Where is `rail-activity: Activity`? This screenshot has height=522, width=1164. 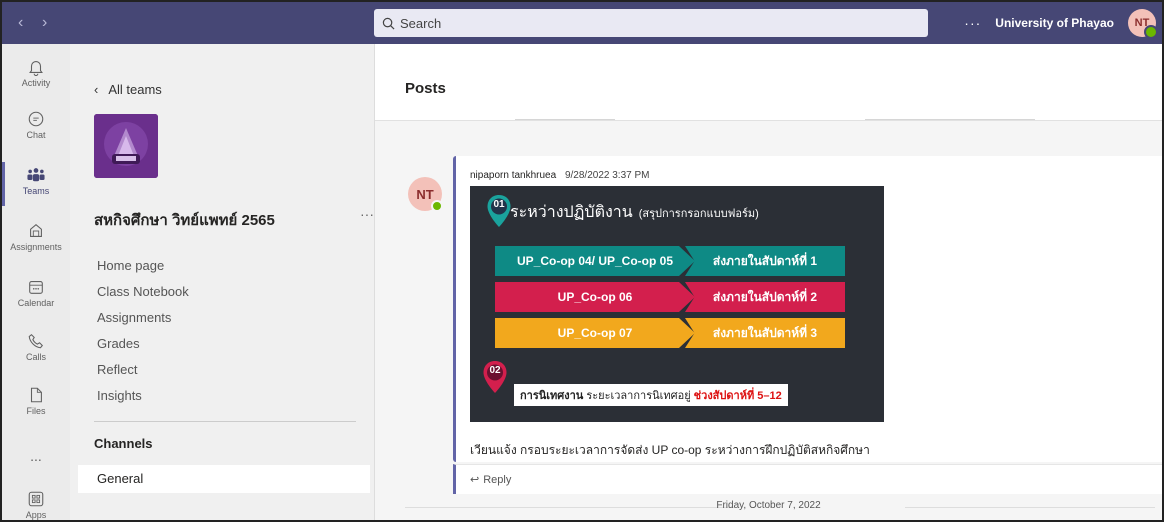 rail-activity: Activity is located at coordinates (36, 73).